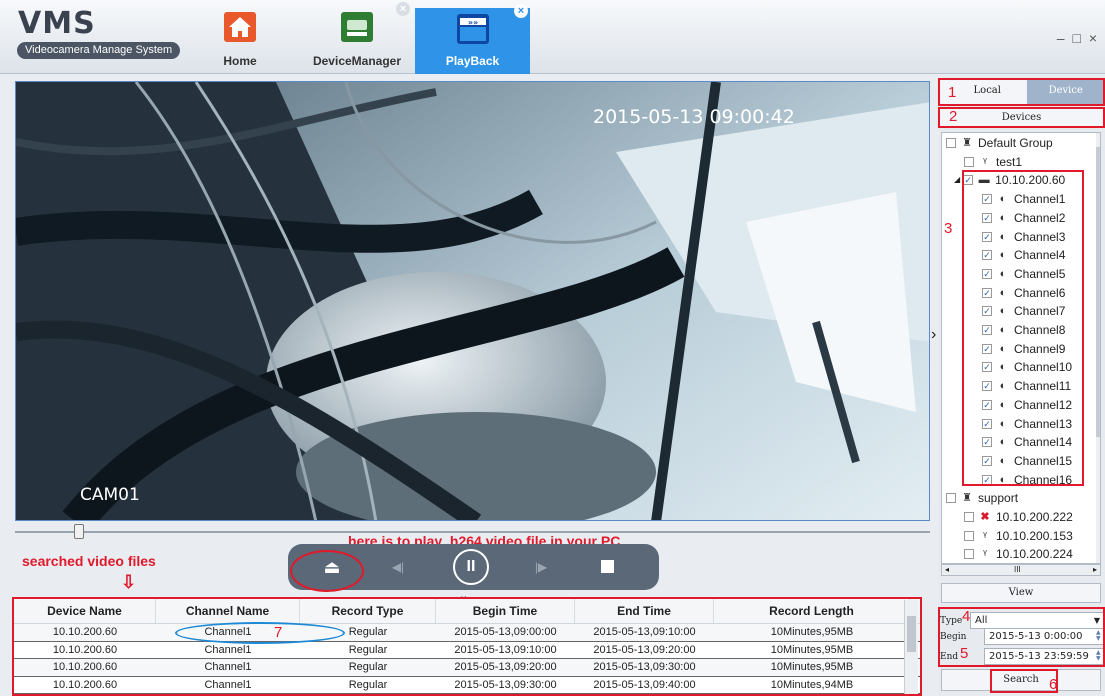  I want to click on tree-item: ✓ ◐ Channel6, so click(1023, 293).